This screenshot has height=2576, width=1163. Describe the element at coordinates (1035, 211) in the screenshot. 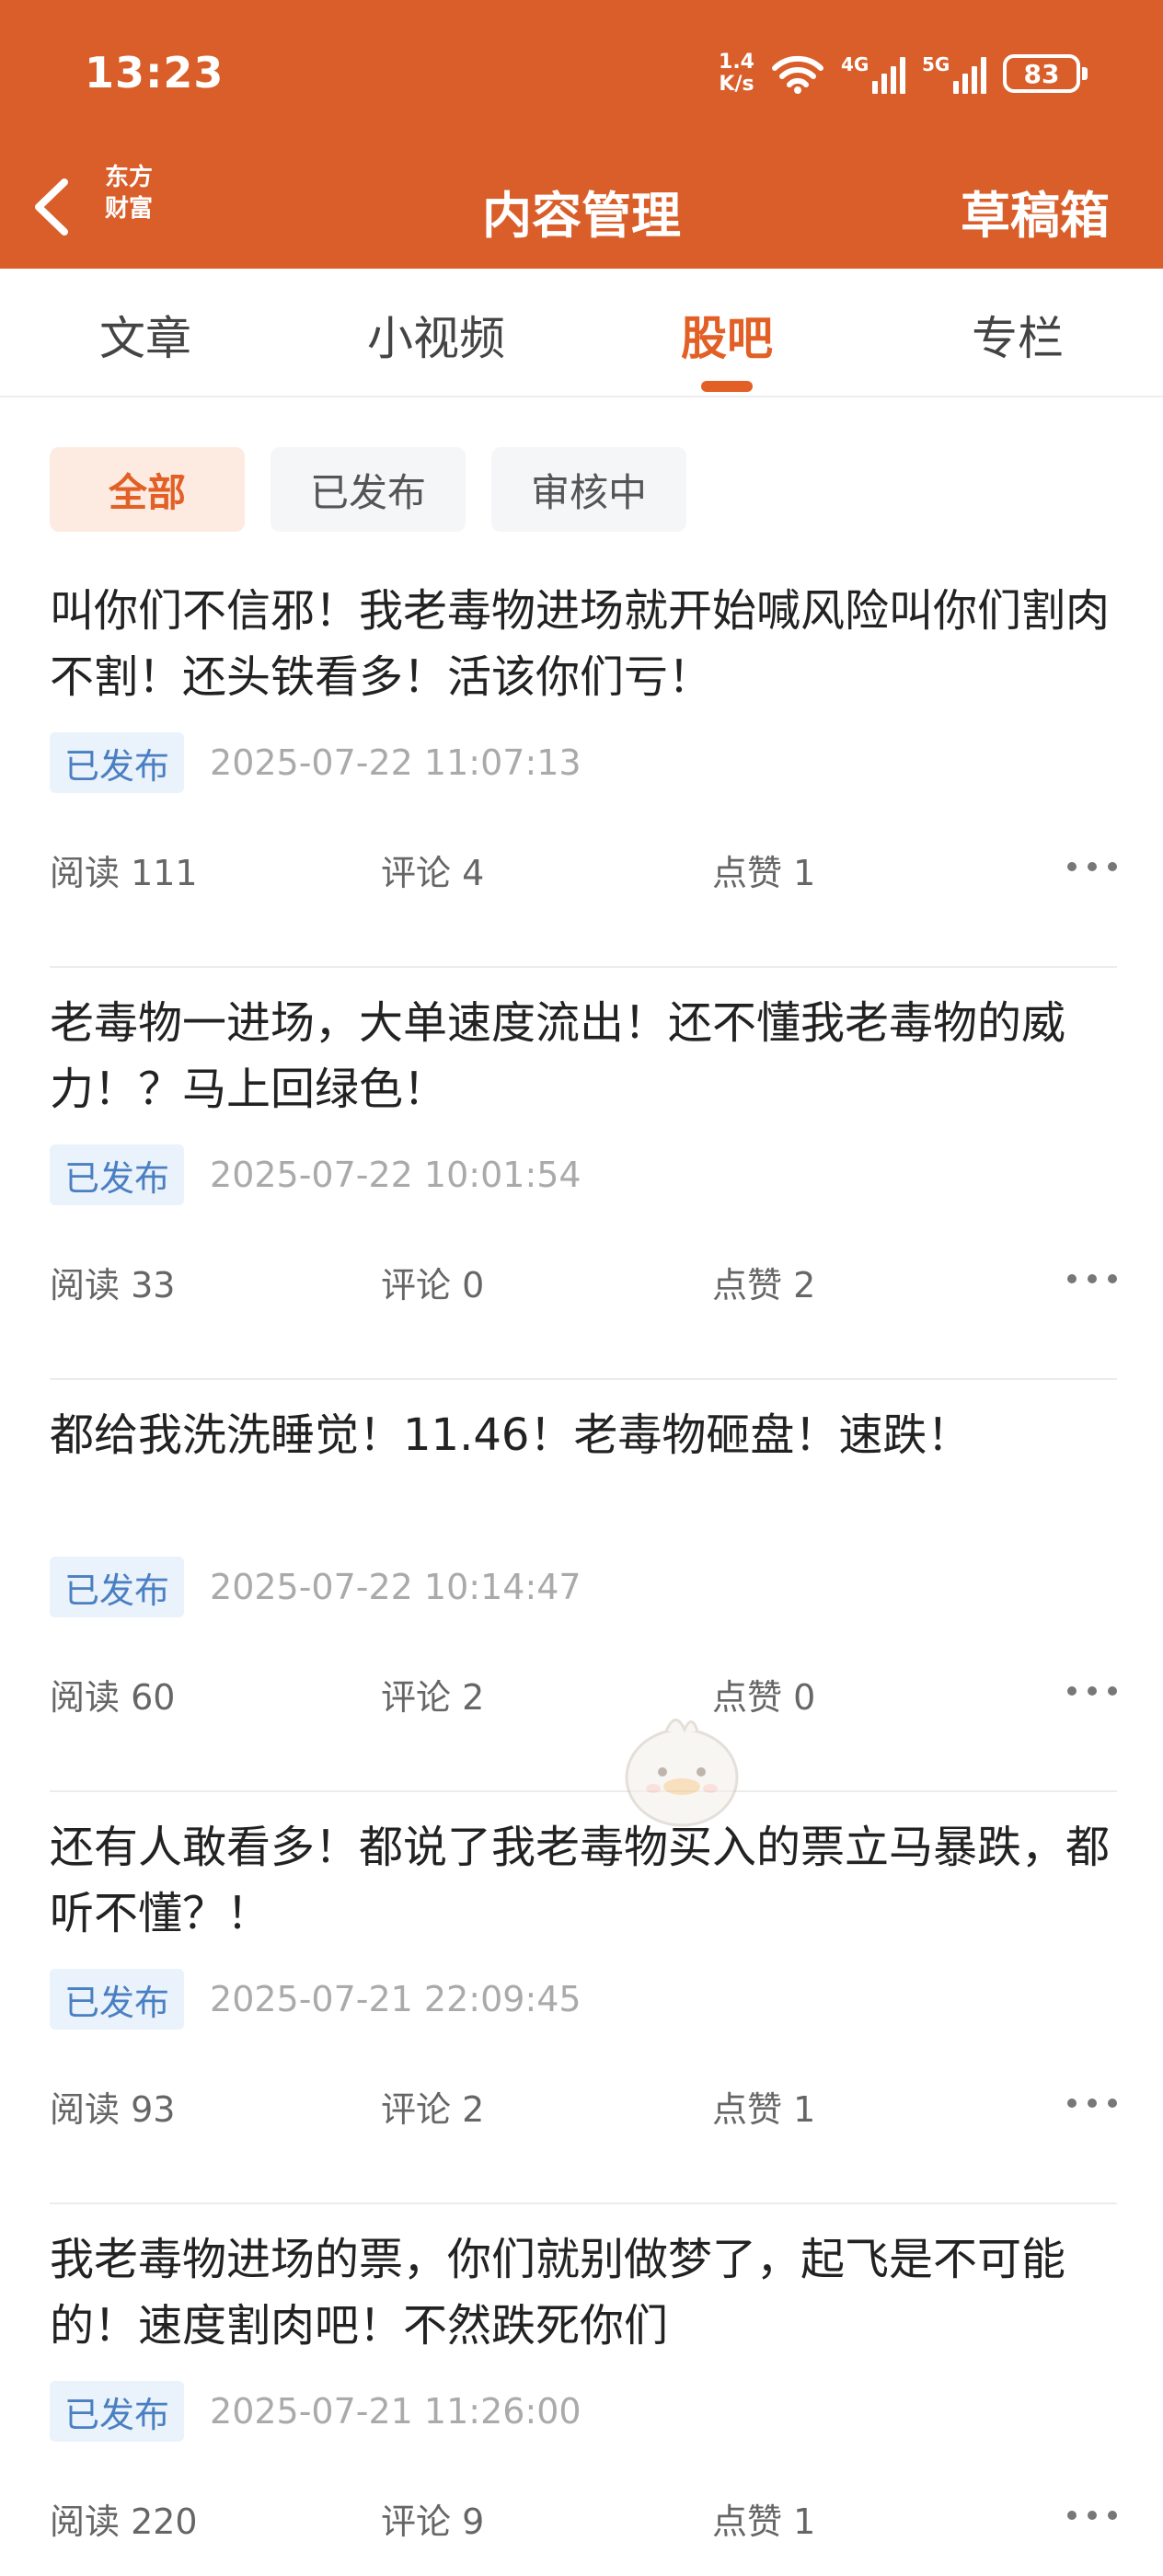

I see `drafts-button: 草稿箱` at that location.